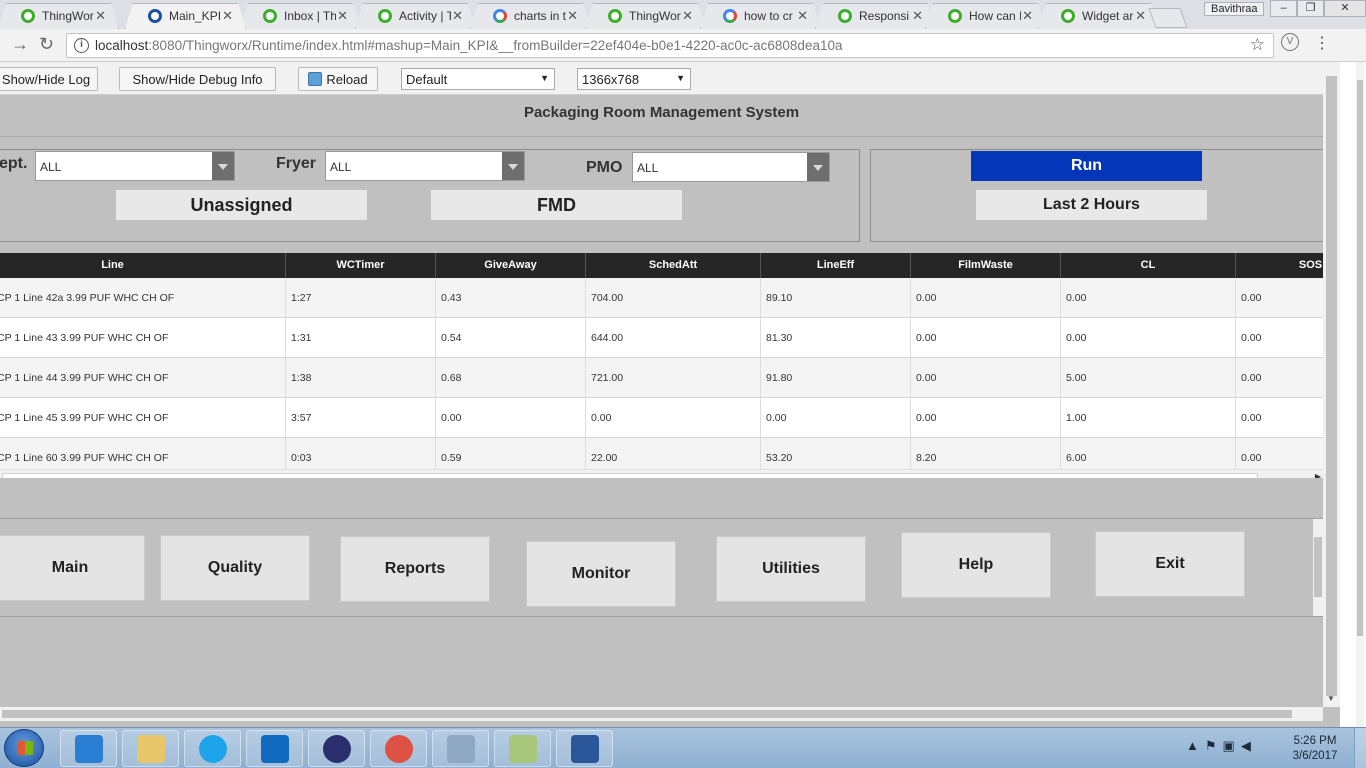 The image size is (1366, 768). What do you see at coordinates (150, 748) in the screenshot?
I see `taskbar-app-file-explorer` at bounding box center [150, 748].